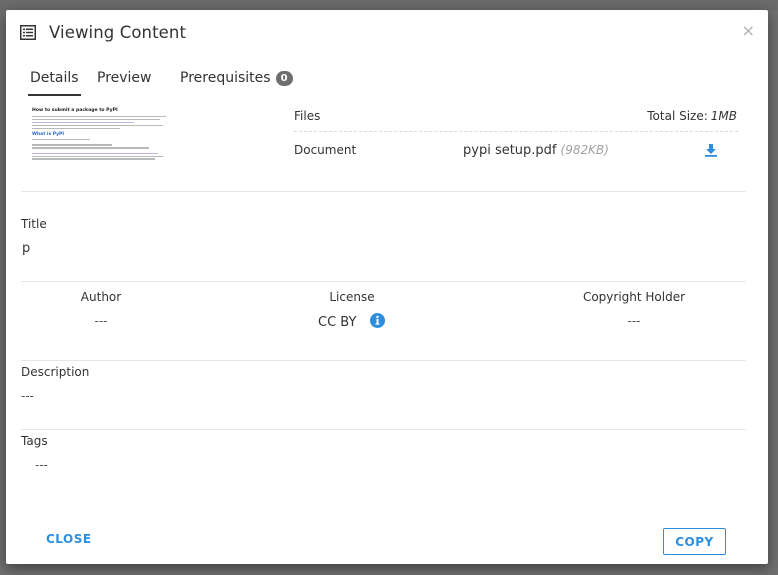 The height and width of the screenshot is (575, 778). I want to click on license-label: License, so click(352, 297).